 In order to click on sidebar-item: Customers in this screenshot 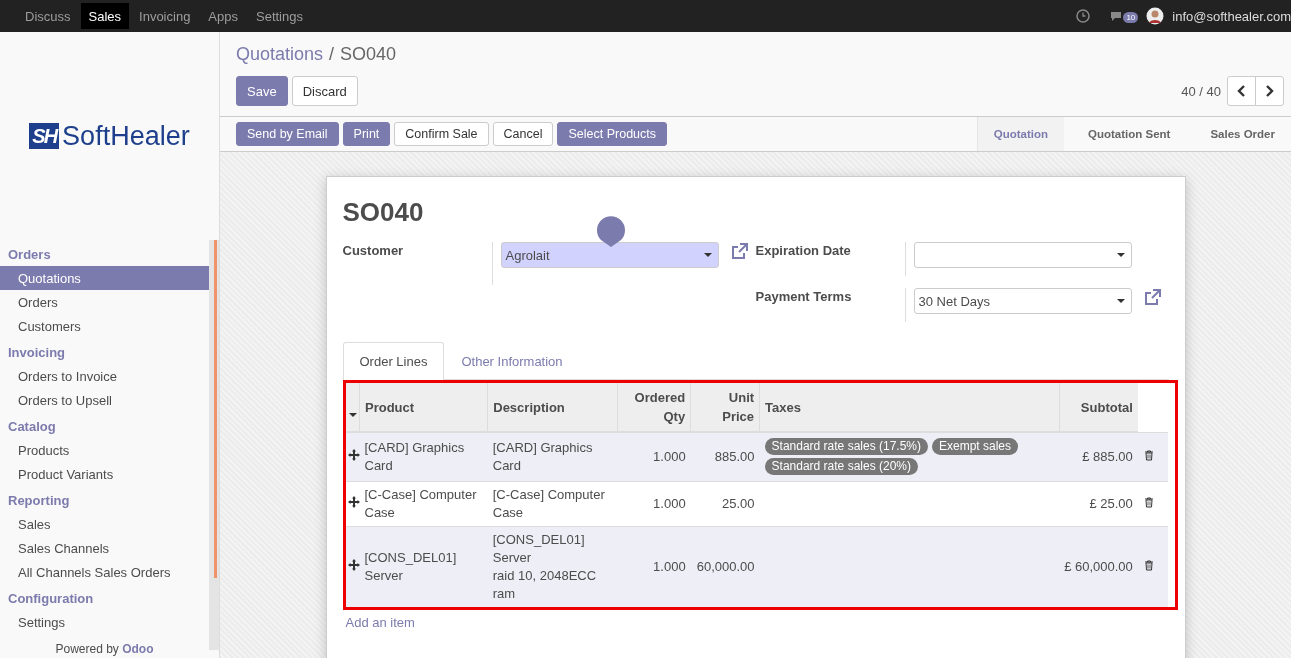, I will do `click(104, 326)`.